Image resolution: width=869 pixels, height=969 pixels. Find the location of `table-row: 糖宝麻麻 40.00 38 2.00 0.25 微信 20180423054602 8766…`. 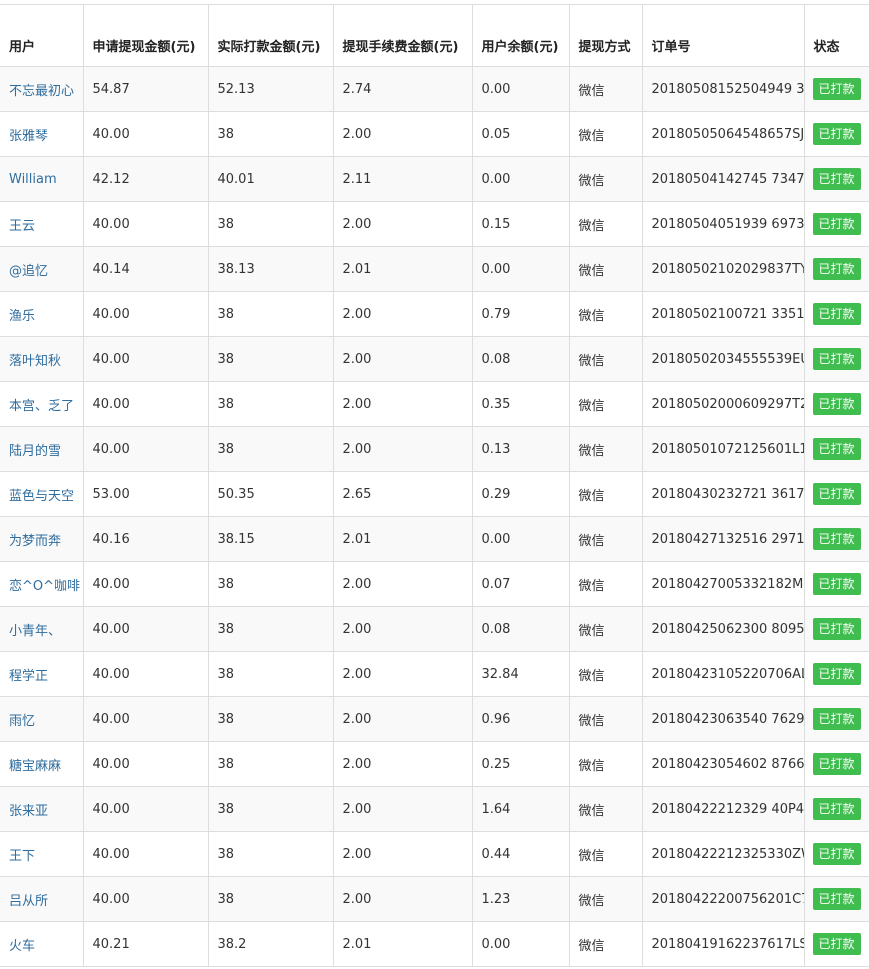

table-row: 糖宝麻麻 40.00 38 2.00 0.25 微信 20180423054602 8766… is located at coordinates (434, 764).